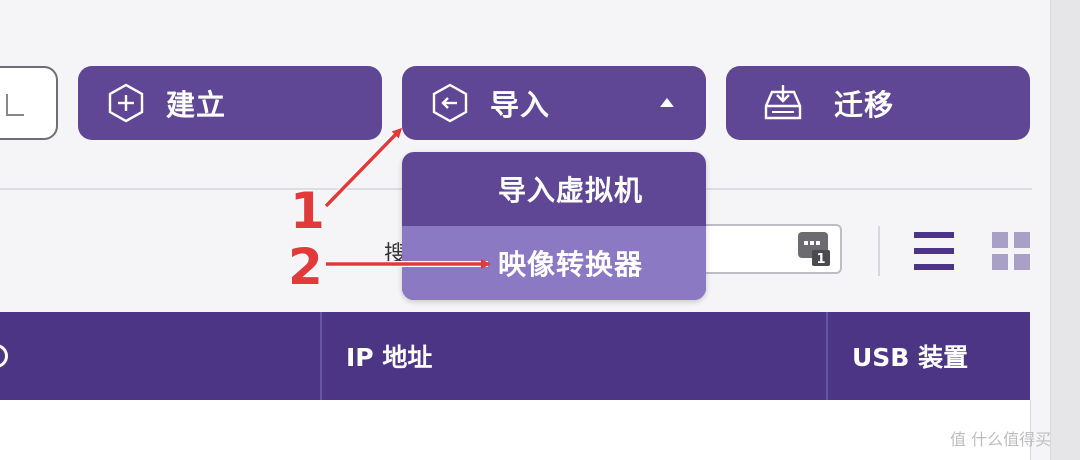  Describe the element at coordinates (520, 105) in the screenshot. I see `import-button-label: 导入` at that location.